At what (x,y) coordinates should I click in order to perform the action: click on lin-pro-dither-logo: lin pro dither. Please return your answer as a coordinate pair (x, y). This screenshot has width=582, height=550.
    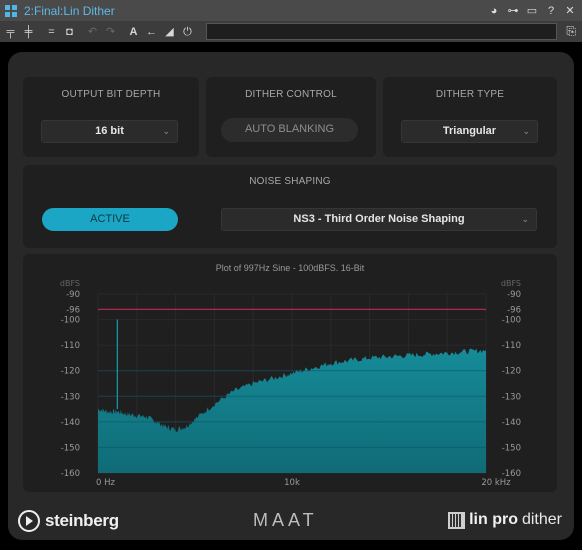
    Looking at the image, I should click on (505, 520).